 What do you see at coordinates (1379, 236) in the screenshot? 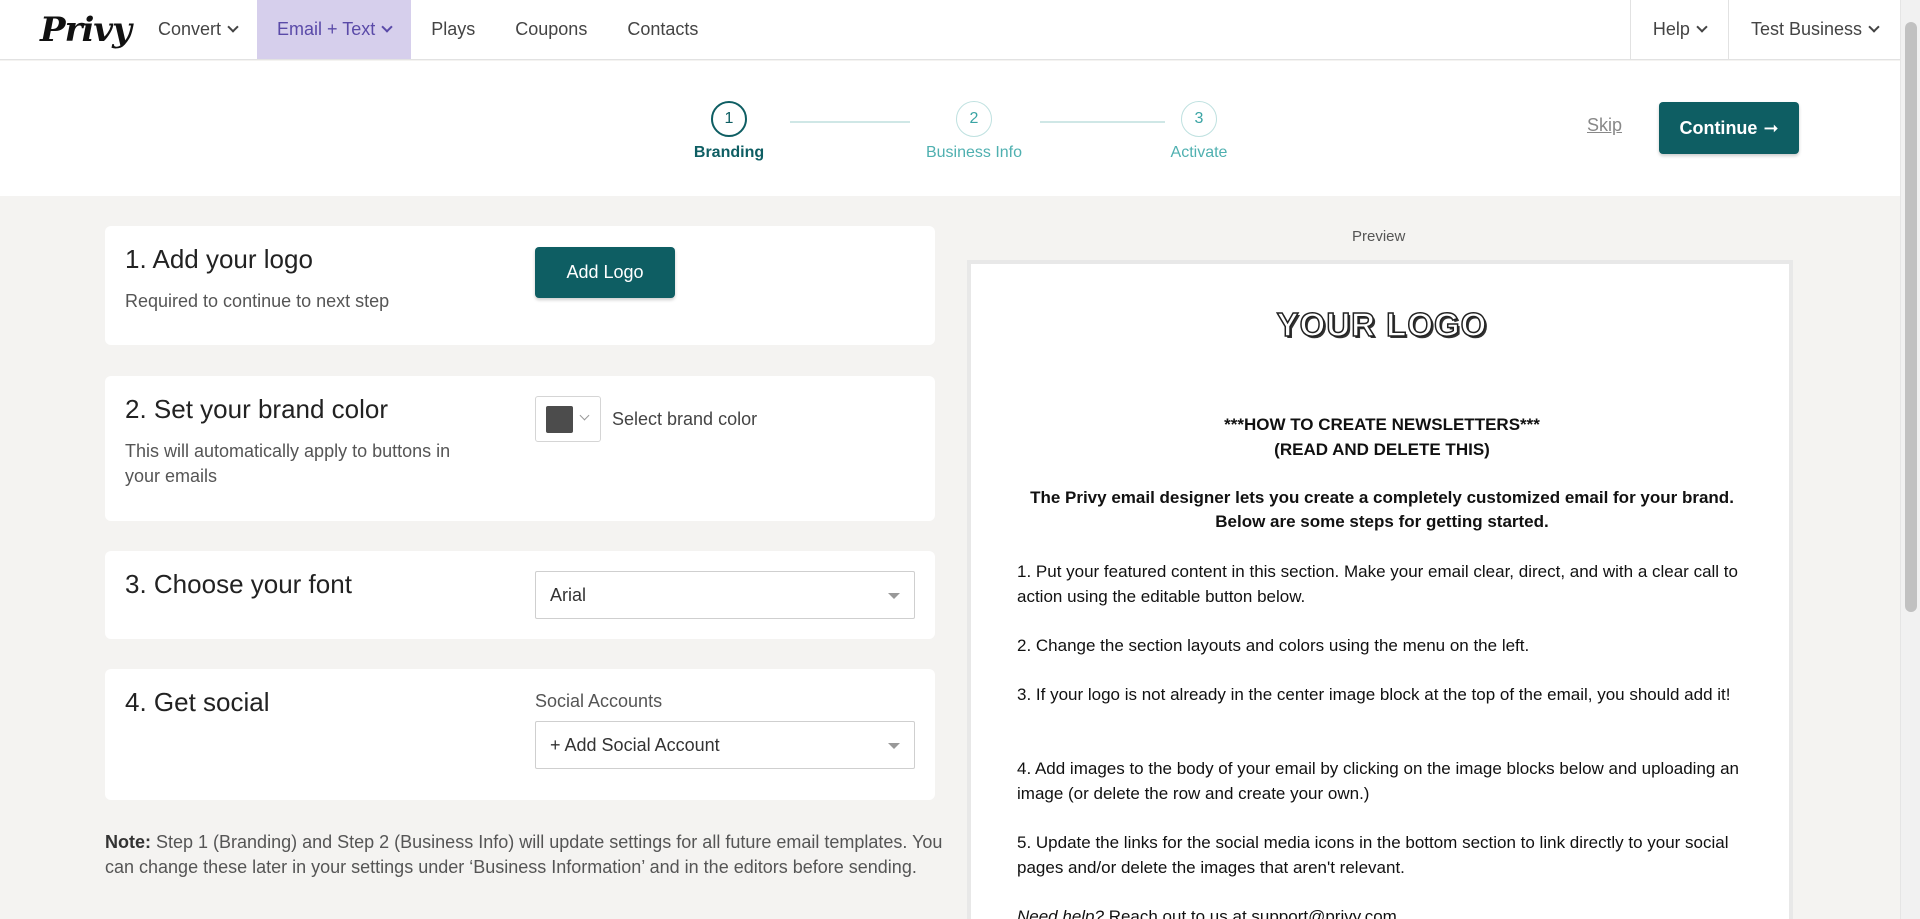
I see `preview-label: Preview` at bounding box center [1379, 236].